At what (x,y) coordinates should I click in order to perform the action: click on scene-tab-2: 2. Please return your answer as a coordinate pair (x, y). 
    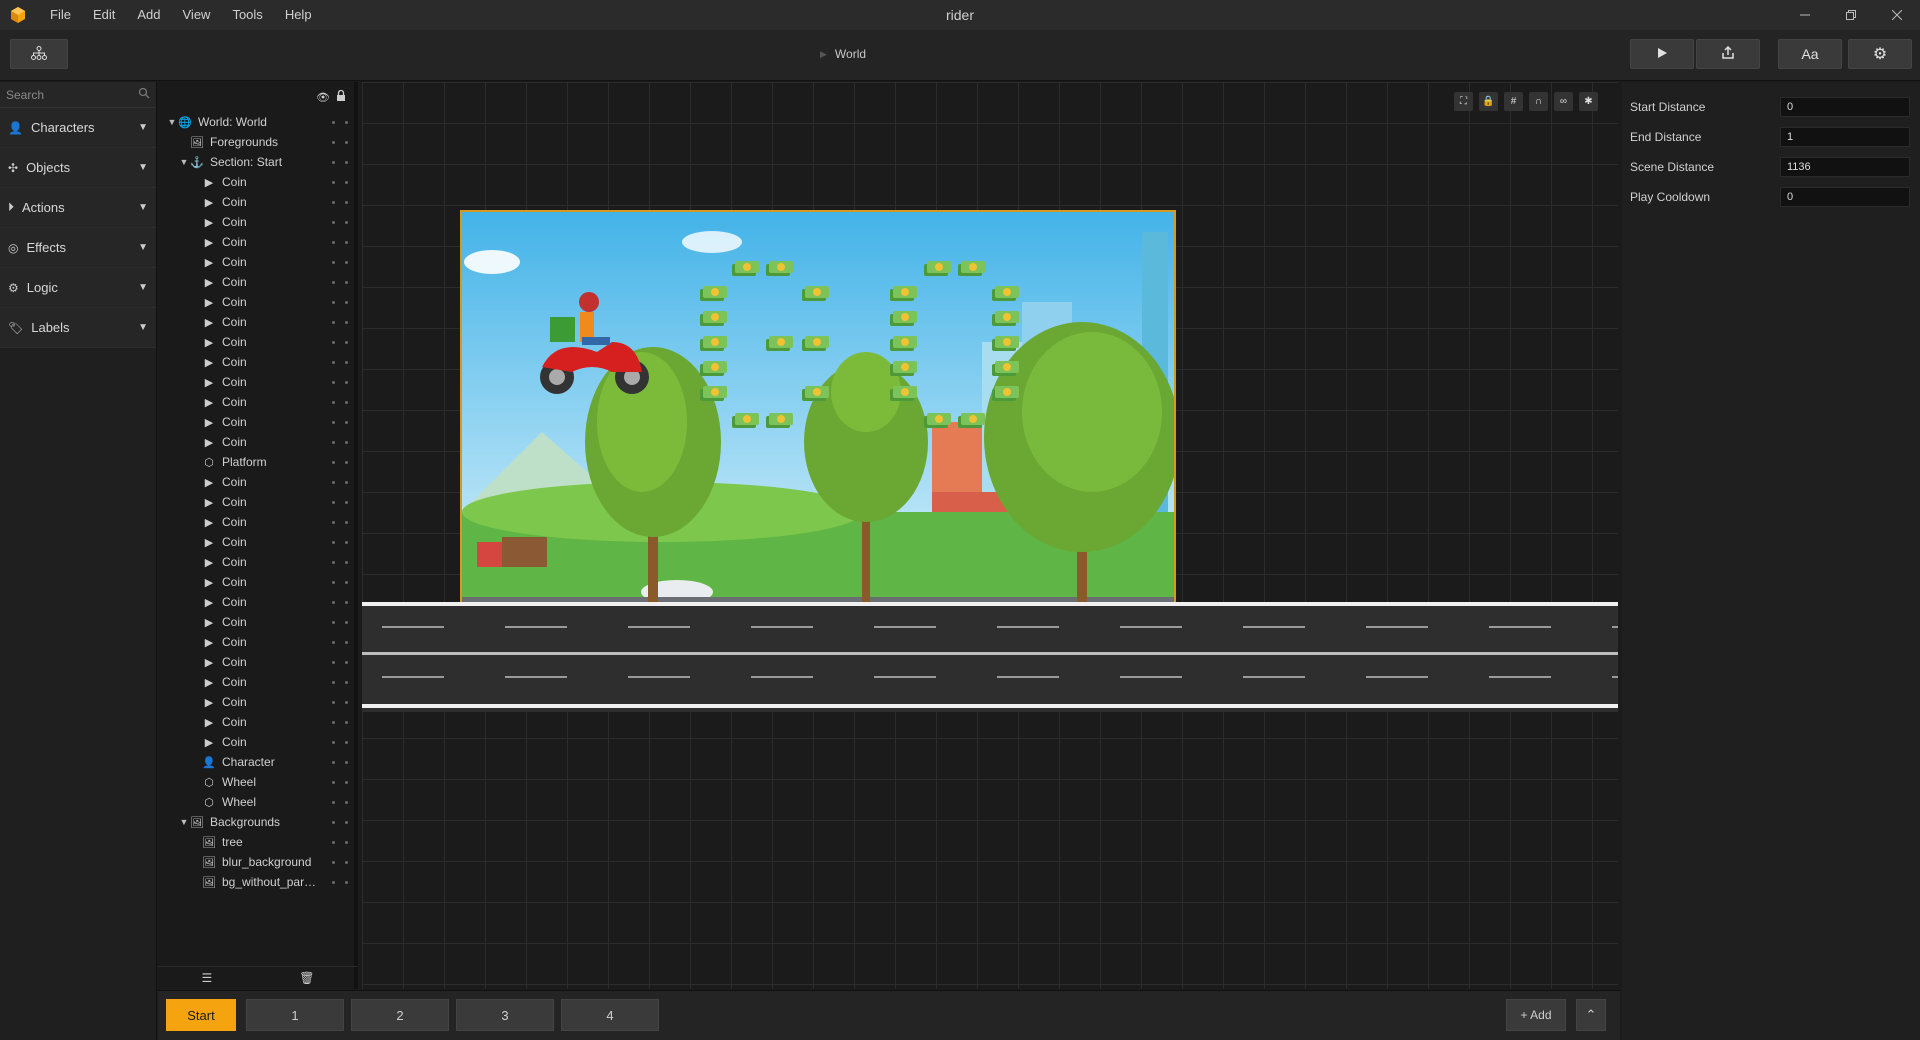
    Looking at the image, I should click on (400, 1015).